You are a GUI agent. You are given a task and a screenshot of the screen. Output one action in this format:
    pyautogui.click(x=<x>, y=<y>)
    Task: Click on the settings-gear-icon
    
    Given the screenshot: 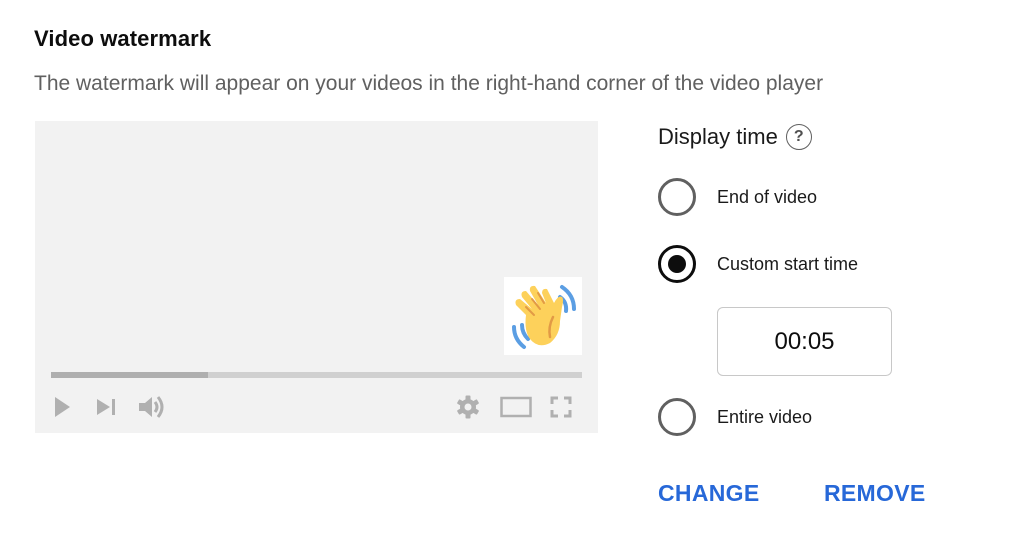 What is the action you would take?
    pyautogui.click(x=468, y=407)
    